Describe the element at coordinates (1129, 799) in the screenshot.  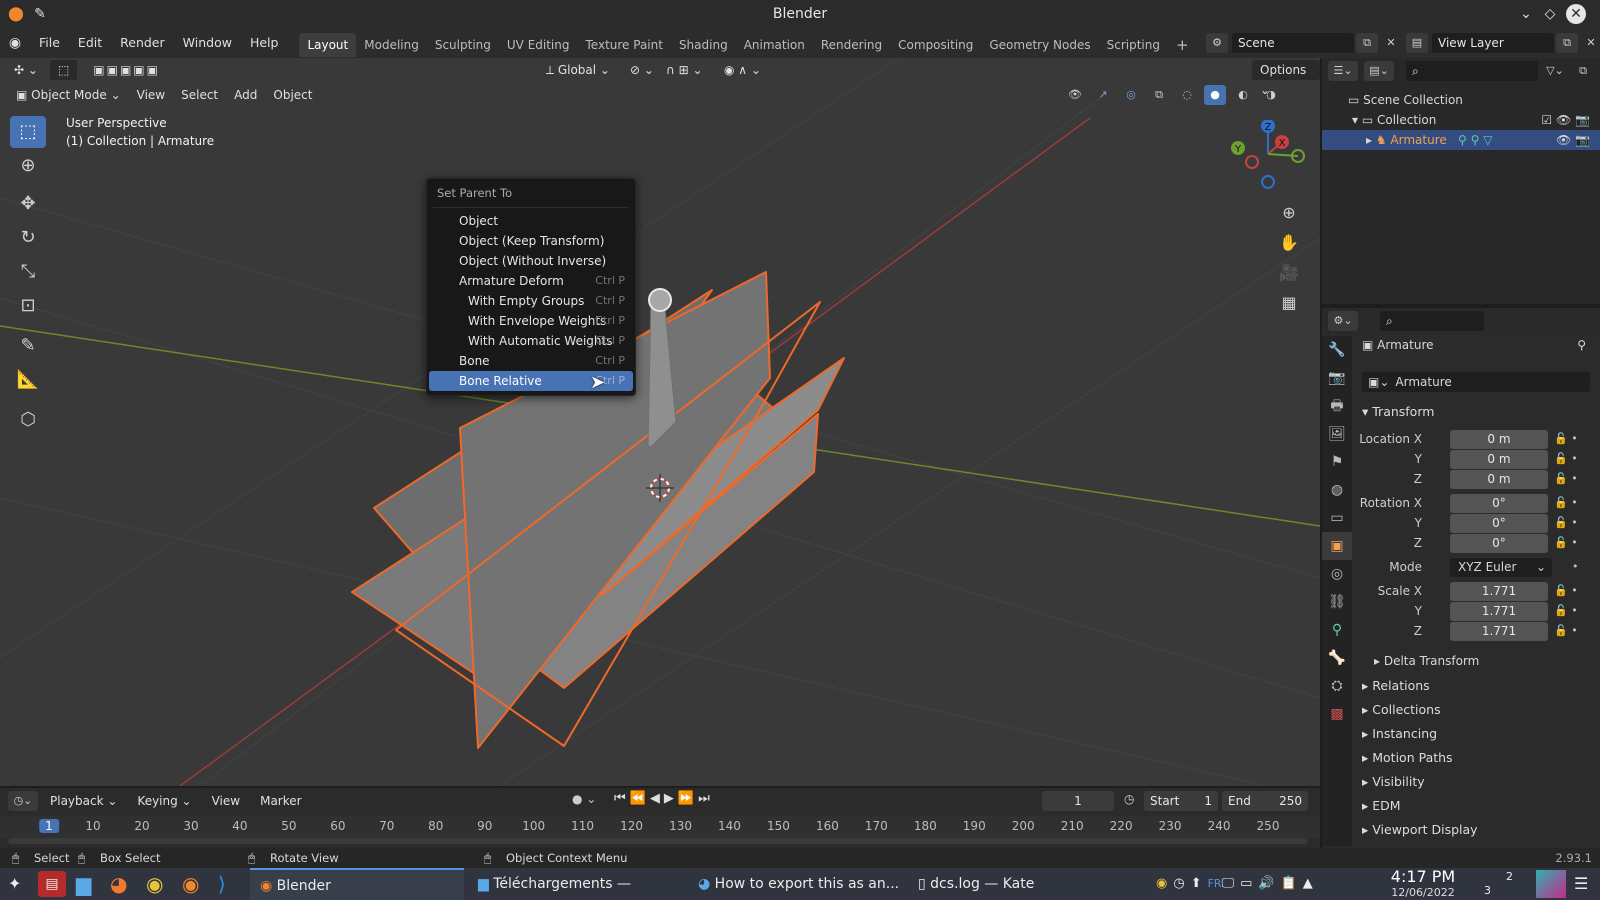
I see `clock-icon: ◷` at that location.